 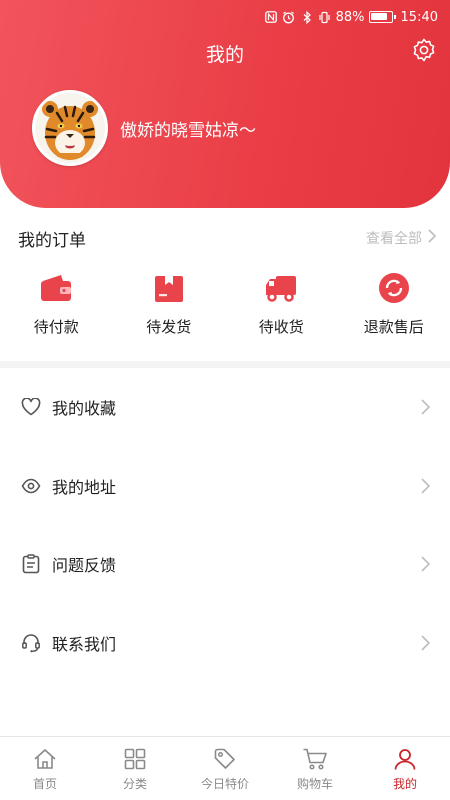 What do you see at coordinates (56, 327) in the screenshot?
I see `order-item-label: 待付款` at bounding box center [56, 327].